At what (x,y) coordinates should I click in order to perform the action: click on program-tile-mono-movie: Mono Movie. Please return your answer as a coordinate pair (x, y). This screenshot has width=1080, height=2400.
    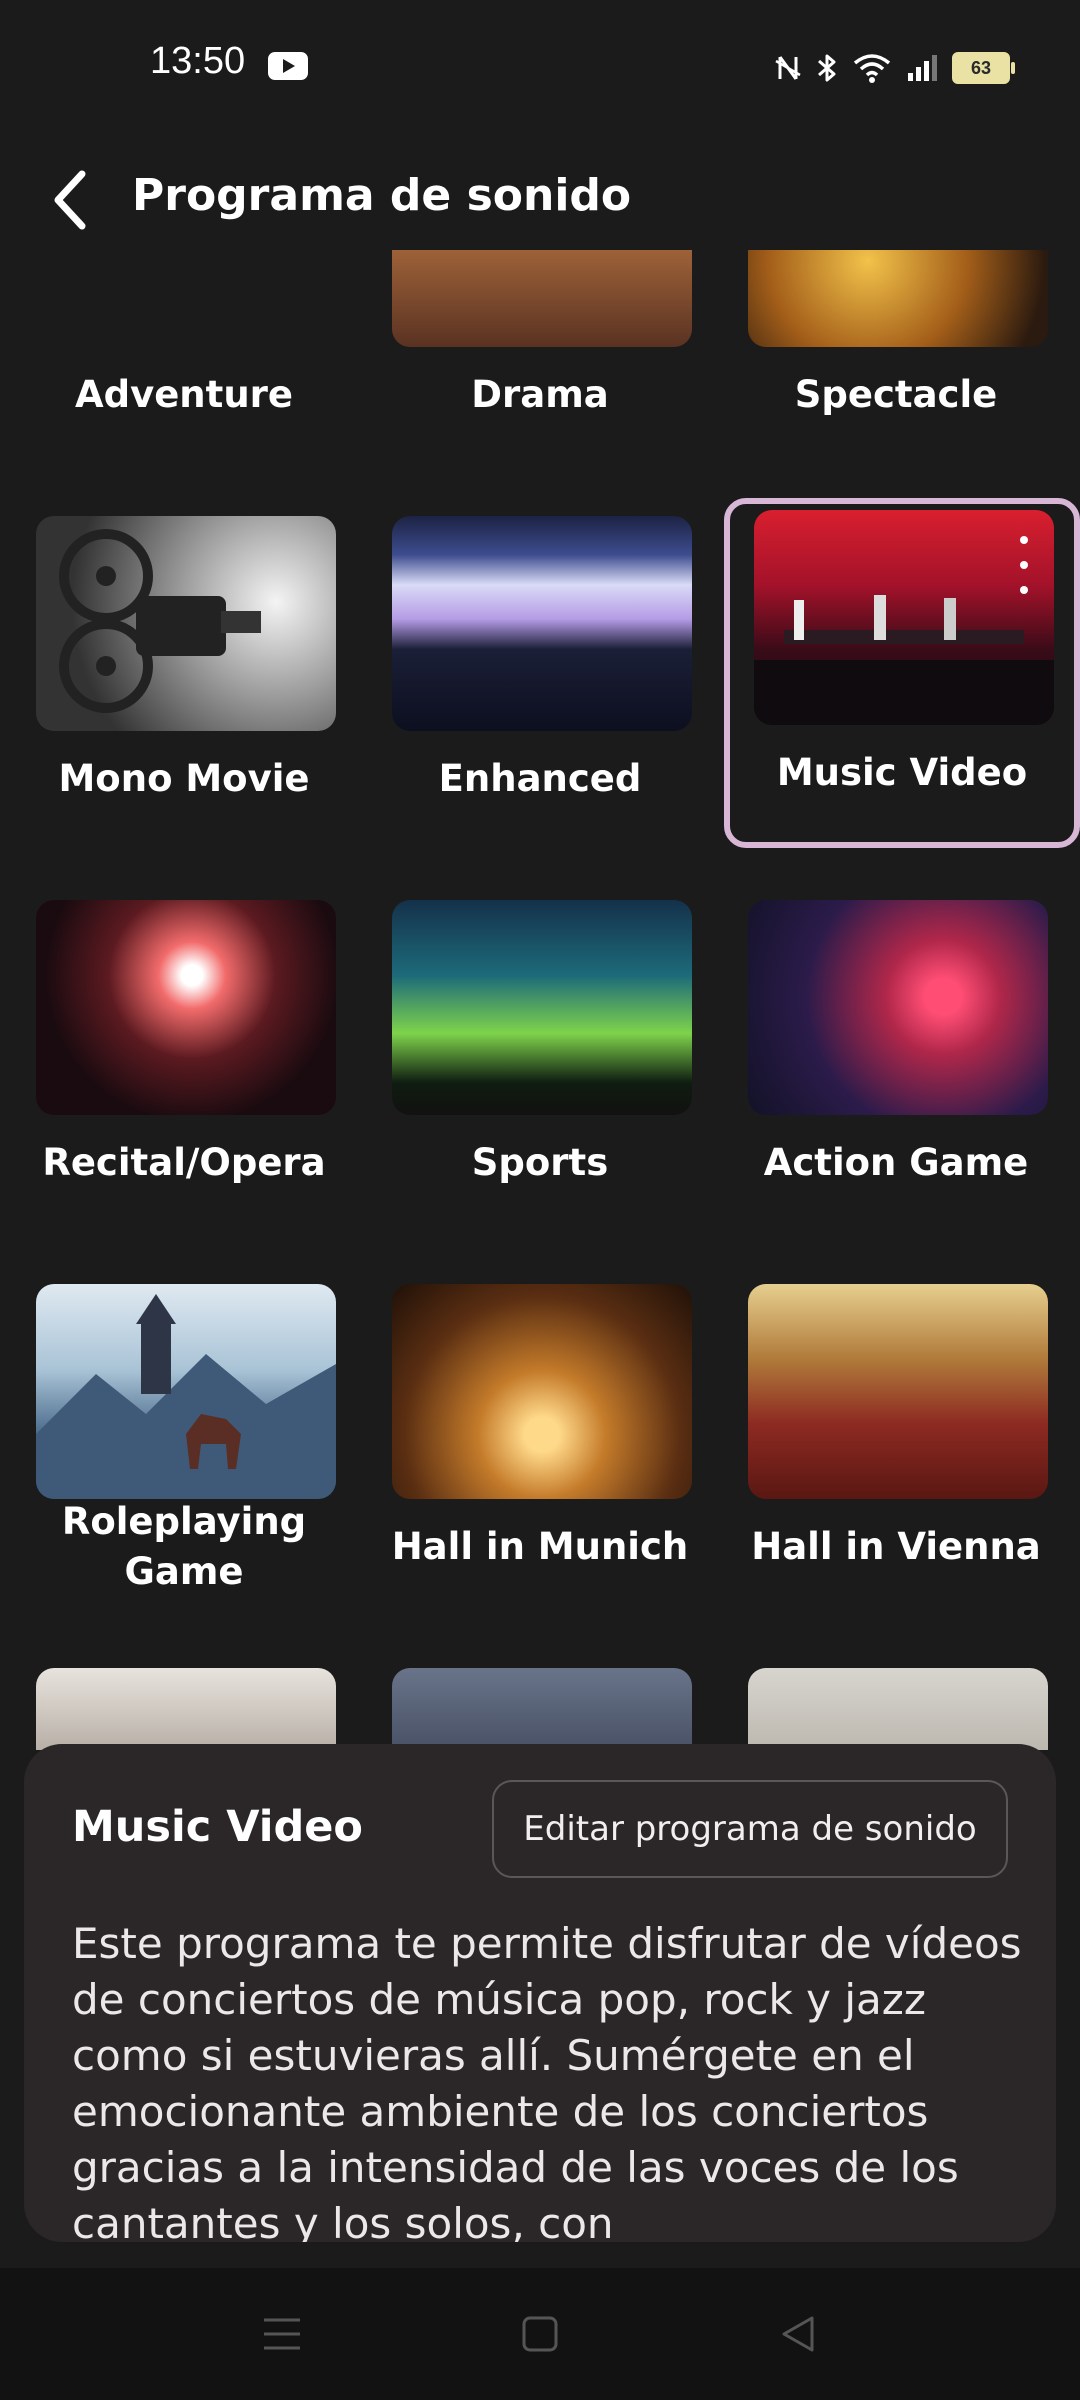
    Looking at the image, I should click on (184, 679).